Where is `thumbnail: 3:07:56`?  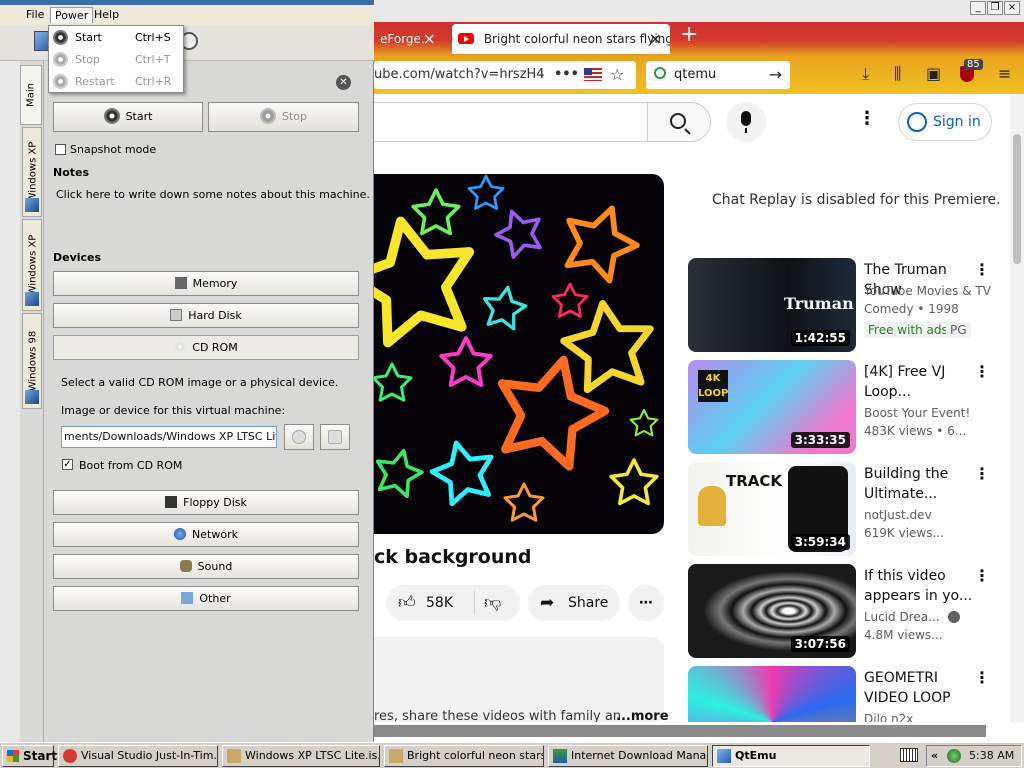
thumbnail: 3:07:56 is located at coordinates (772, 611).